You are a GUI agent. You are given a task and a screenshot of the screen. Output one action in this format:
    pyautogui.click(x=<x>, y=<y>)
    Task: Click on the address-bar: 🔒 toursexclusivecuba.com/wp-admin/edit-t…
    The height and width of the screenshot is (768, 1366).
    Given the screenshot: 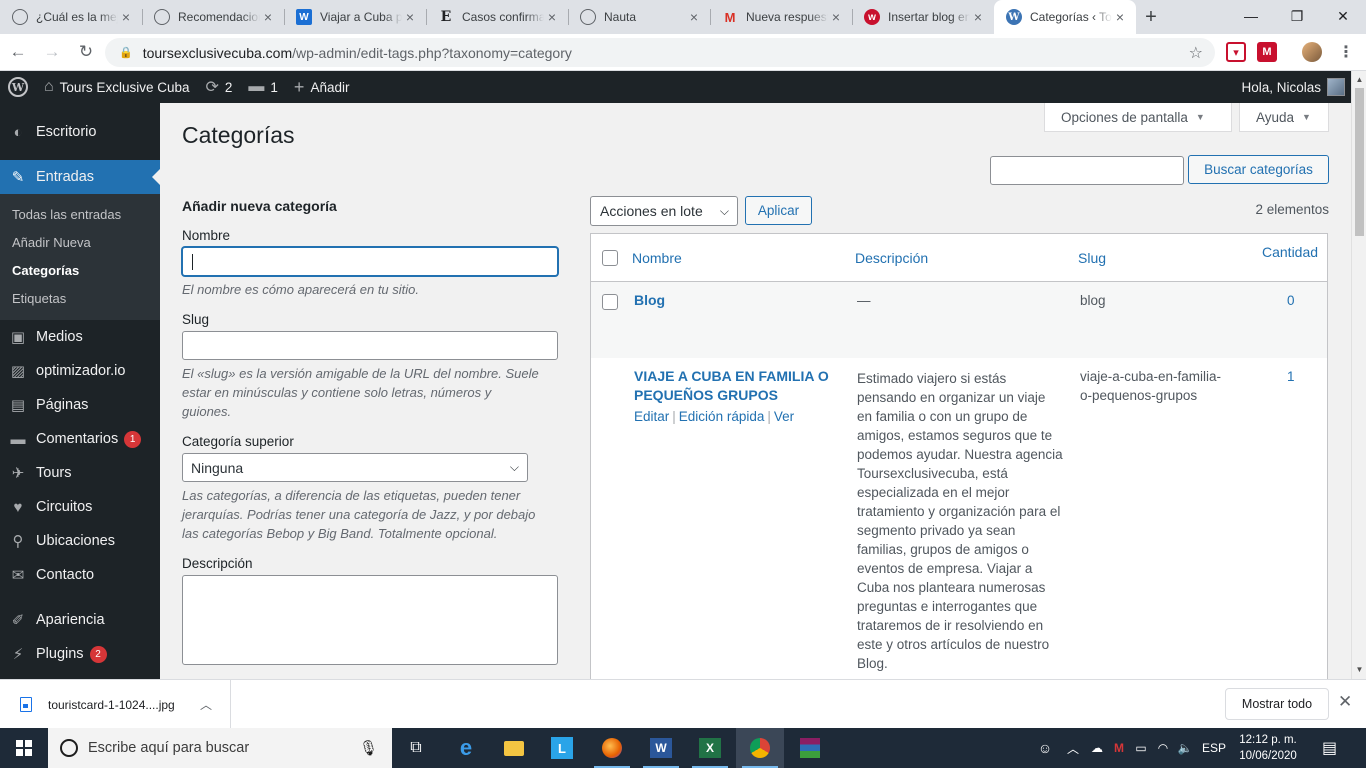 What is the action you would take?
    pyautogui.click(x=660, y=52)
    